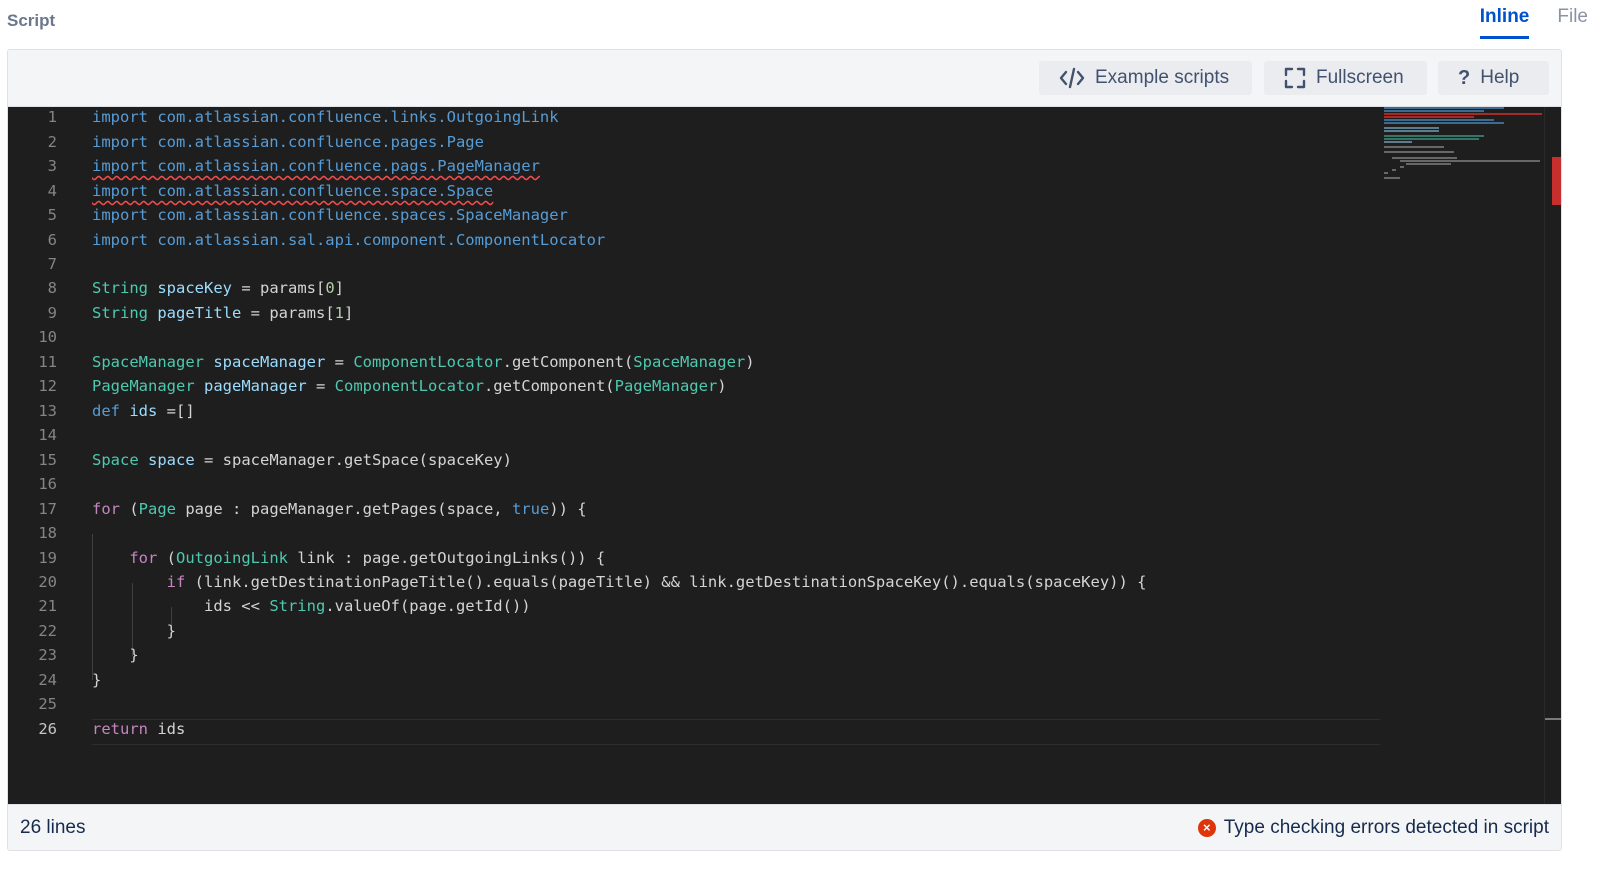 This screenshot has width=1600, height=876. I want to click on line-number-current: 26, so click(47, 729).